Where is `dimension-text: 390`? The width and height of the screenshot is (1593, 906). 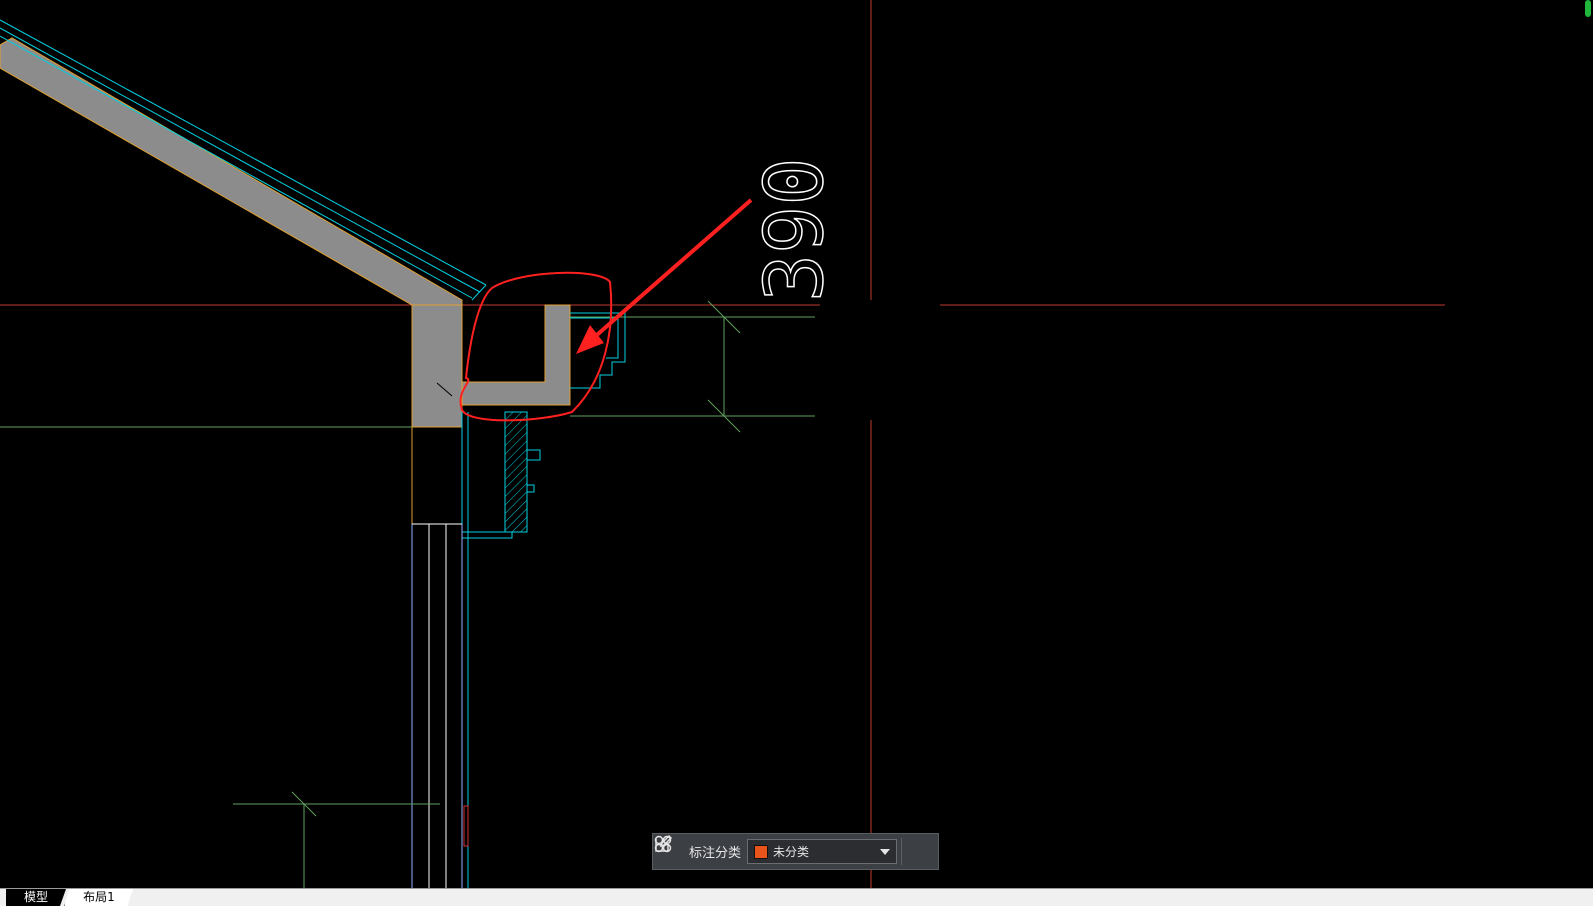
dimension-text: 390 is located at coordinates (794, 230).